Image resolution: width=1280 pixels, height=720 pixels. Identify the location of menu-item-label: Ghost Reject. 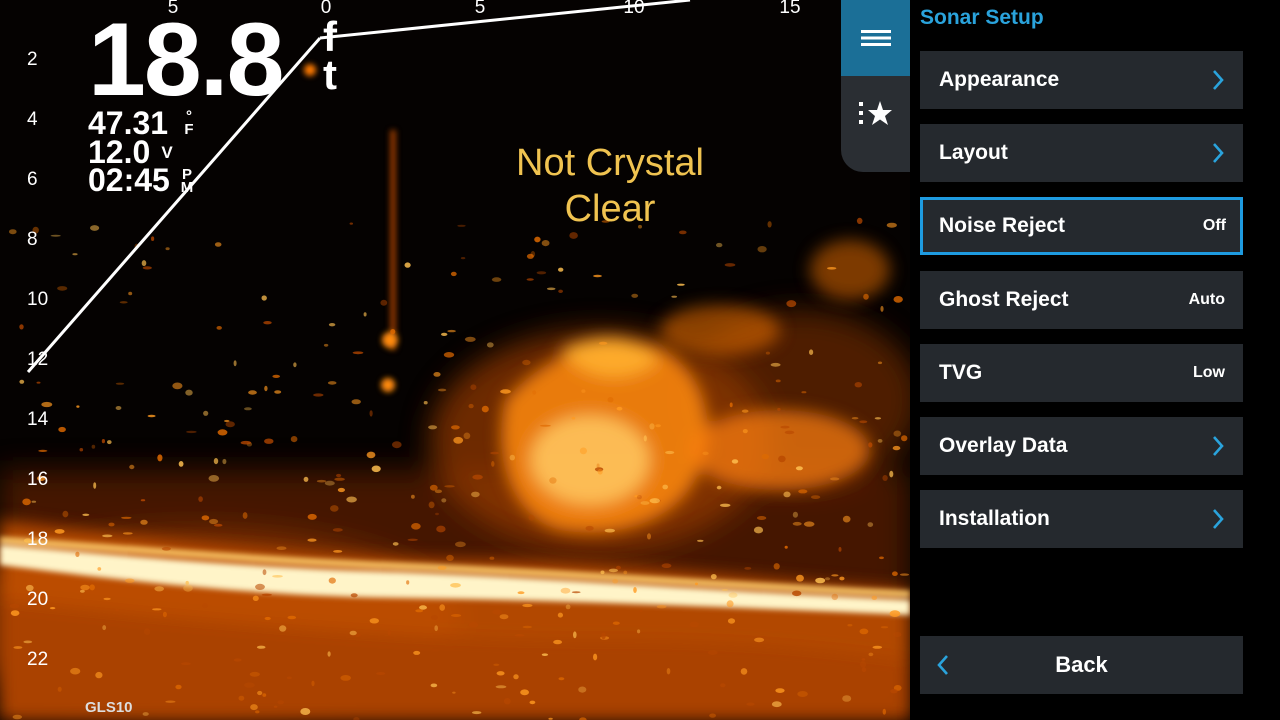
(1004, 299).